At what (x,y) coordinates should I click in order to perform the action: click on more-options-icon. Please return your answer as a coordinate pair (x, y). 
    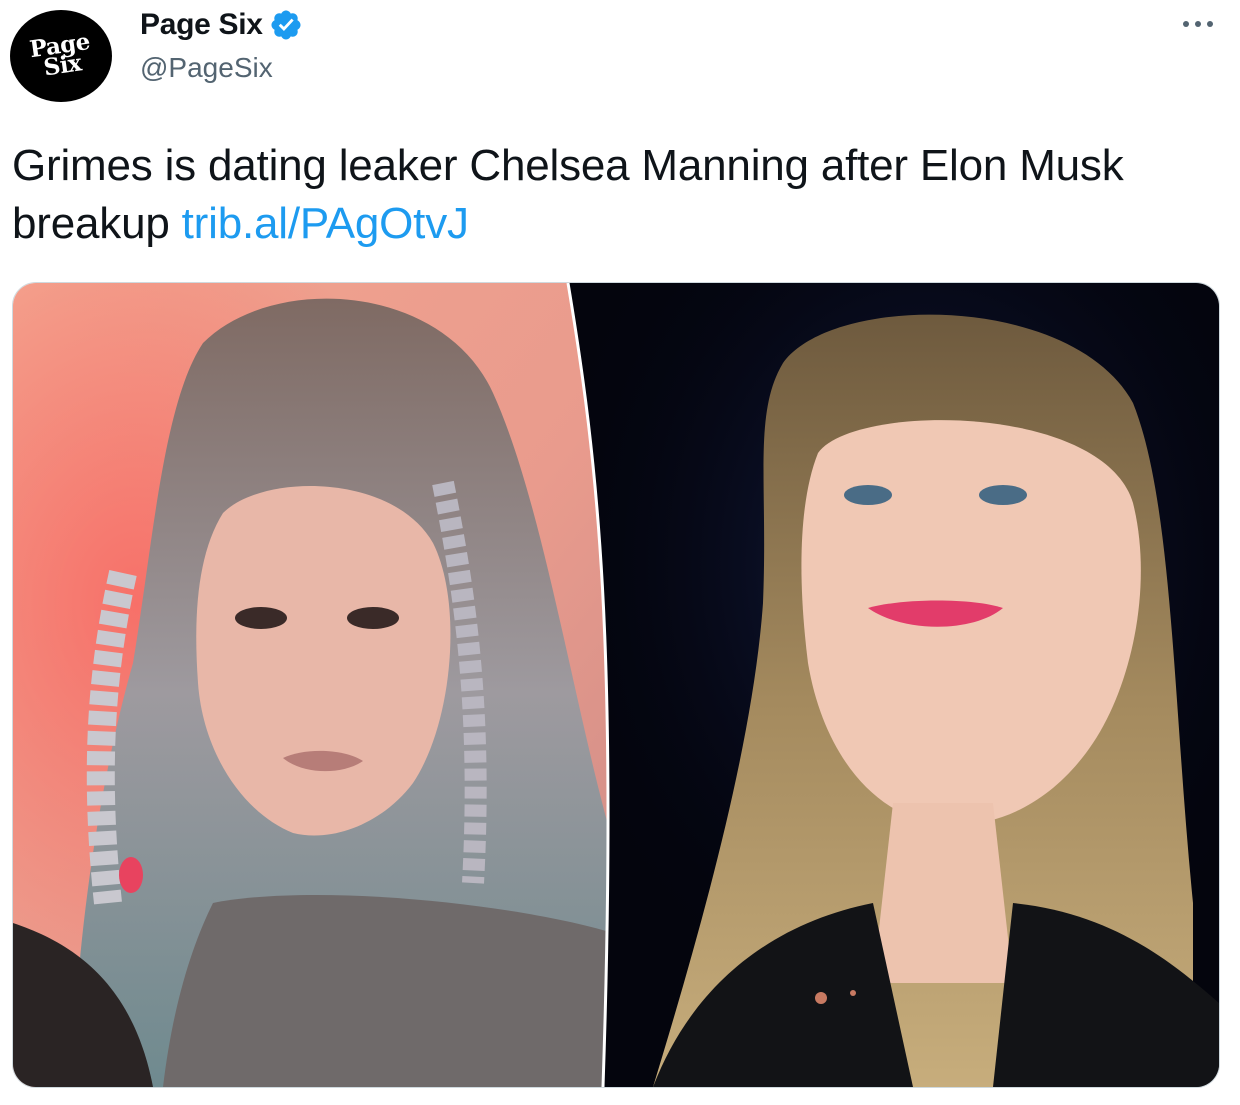
    Looking at the image, I should click on (1198, 24).